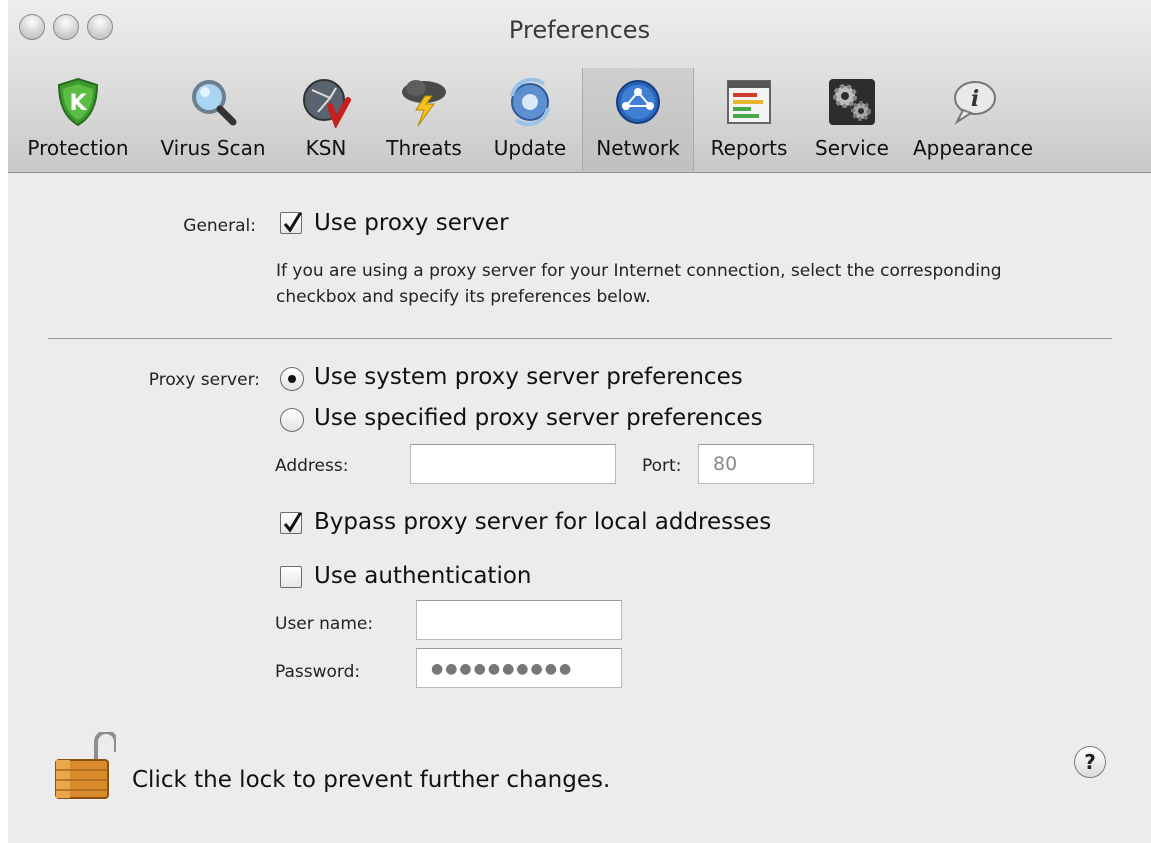 This screenshot has height=843, width=1151. I want to click on toolbar-item-virus-scan: Virus Scan, so click(213, 119).